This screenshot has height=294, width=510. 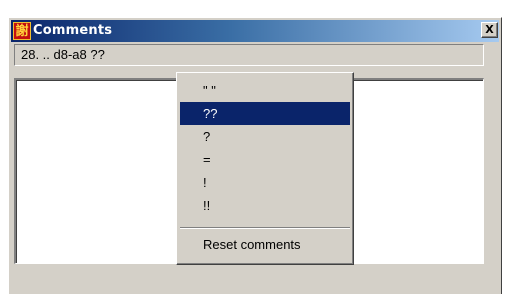 I want to click on menu-separator, so click(x=265, y=228).